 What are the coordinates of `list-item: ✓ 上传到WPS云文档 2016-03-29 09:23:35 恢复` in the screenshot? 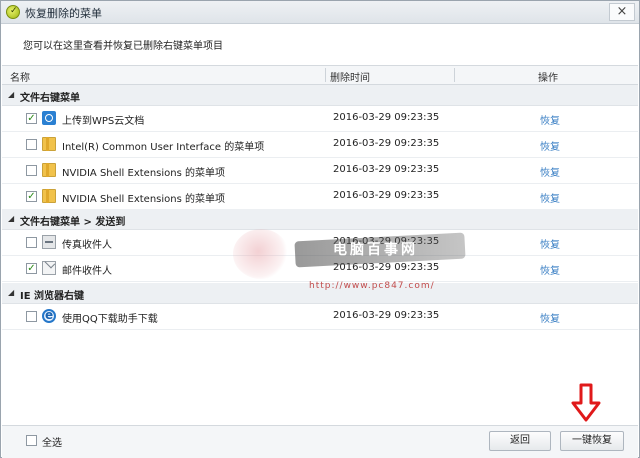 It's located at (320, 119).